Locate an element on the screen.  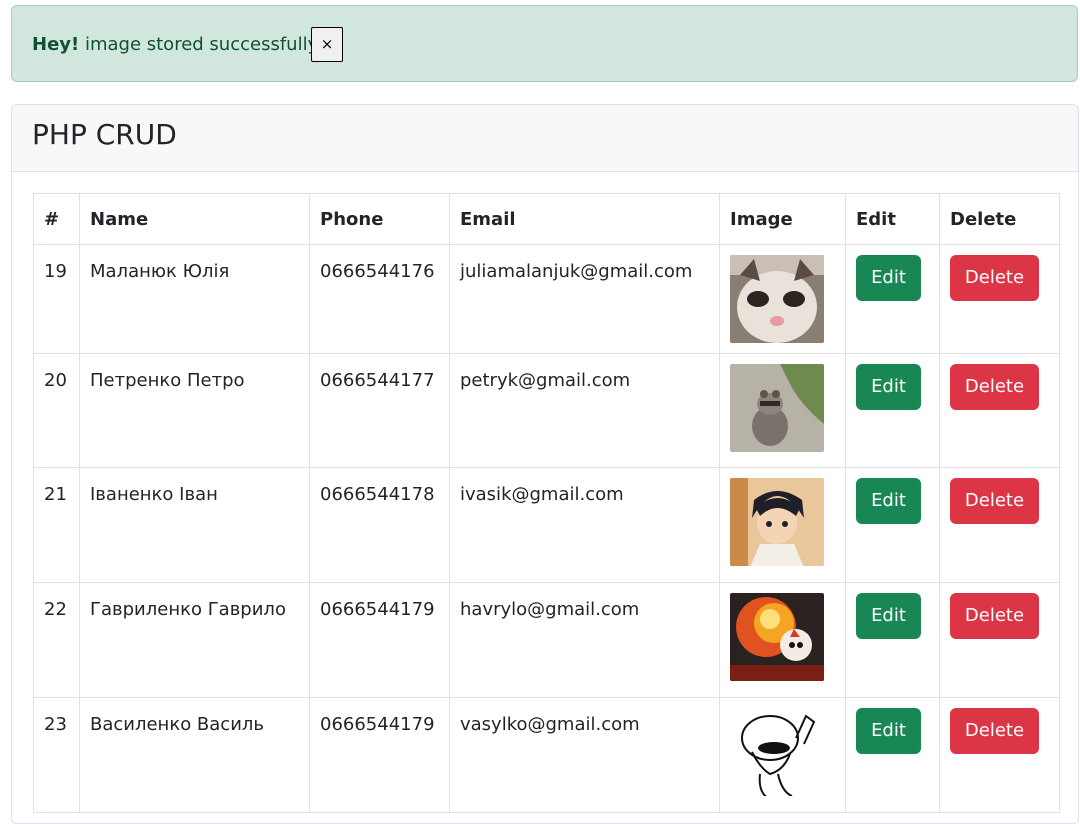
alert-strong: Hey! is located at coordinates (56, 44).